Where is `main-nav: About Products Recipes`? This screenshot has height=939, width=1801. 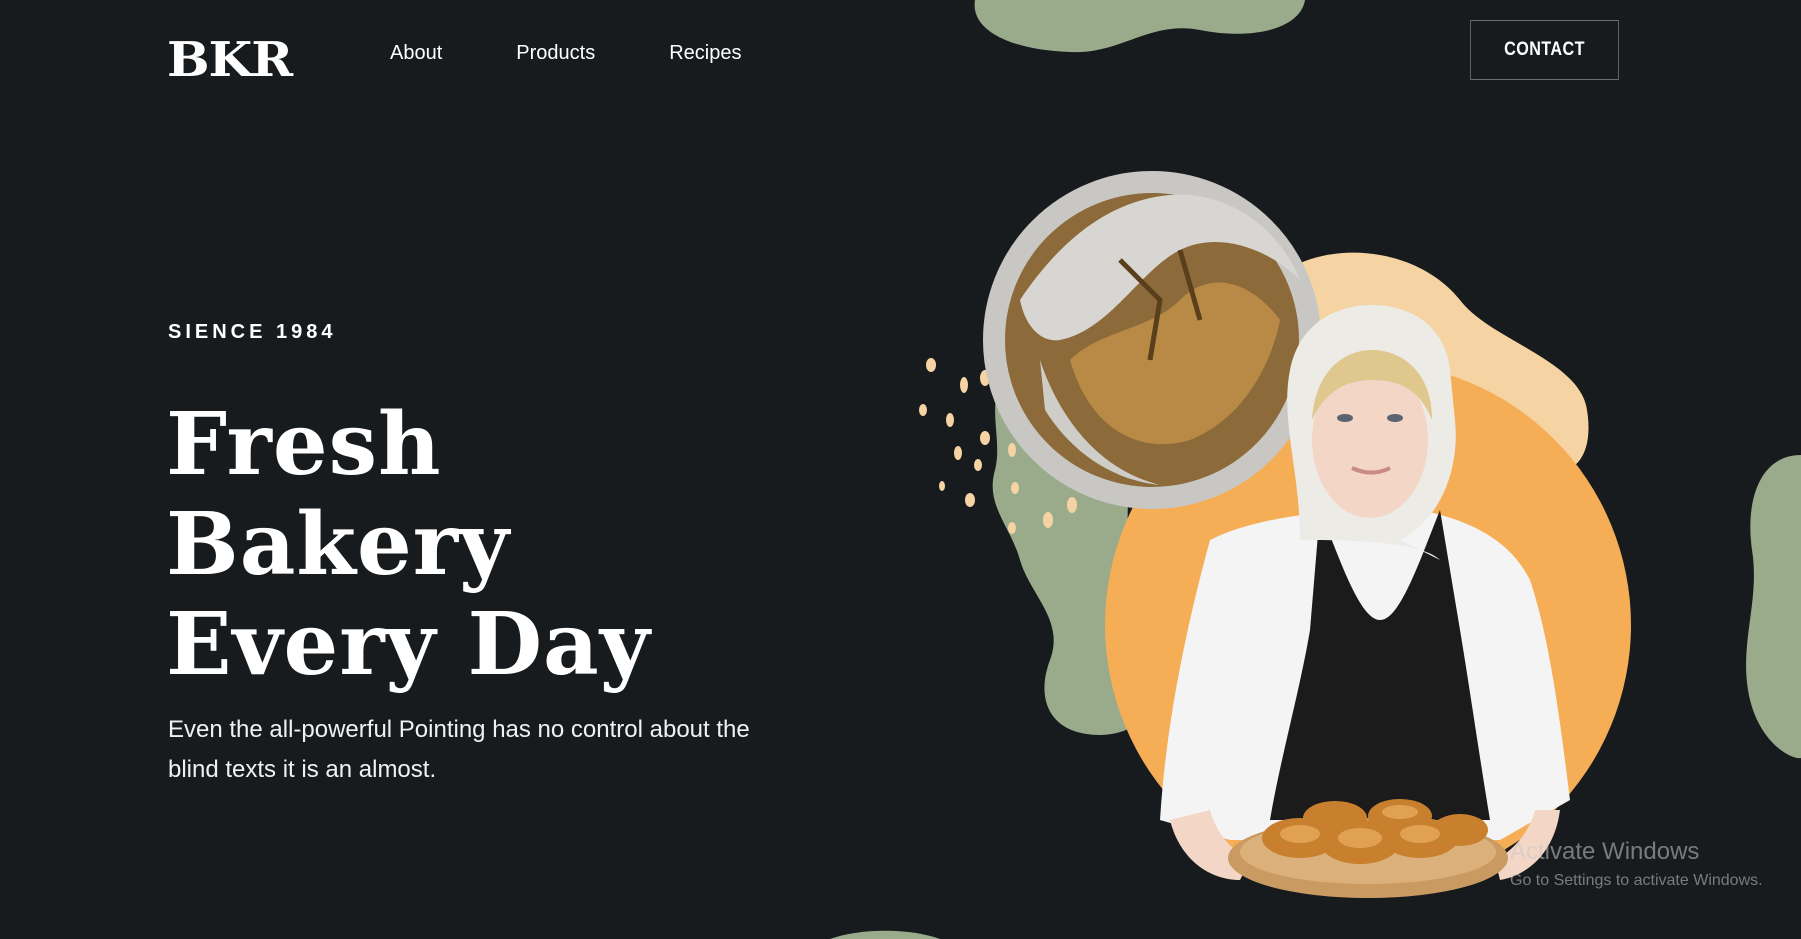
main-nav: About Products Recipes is located at coordinates (602, 53).